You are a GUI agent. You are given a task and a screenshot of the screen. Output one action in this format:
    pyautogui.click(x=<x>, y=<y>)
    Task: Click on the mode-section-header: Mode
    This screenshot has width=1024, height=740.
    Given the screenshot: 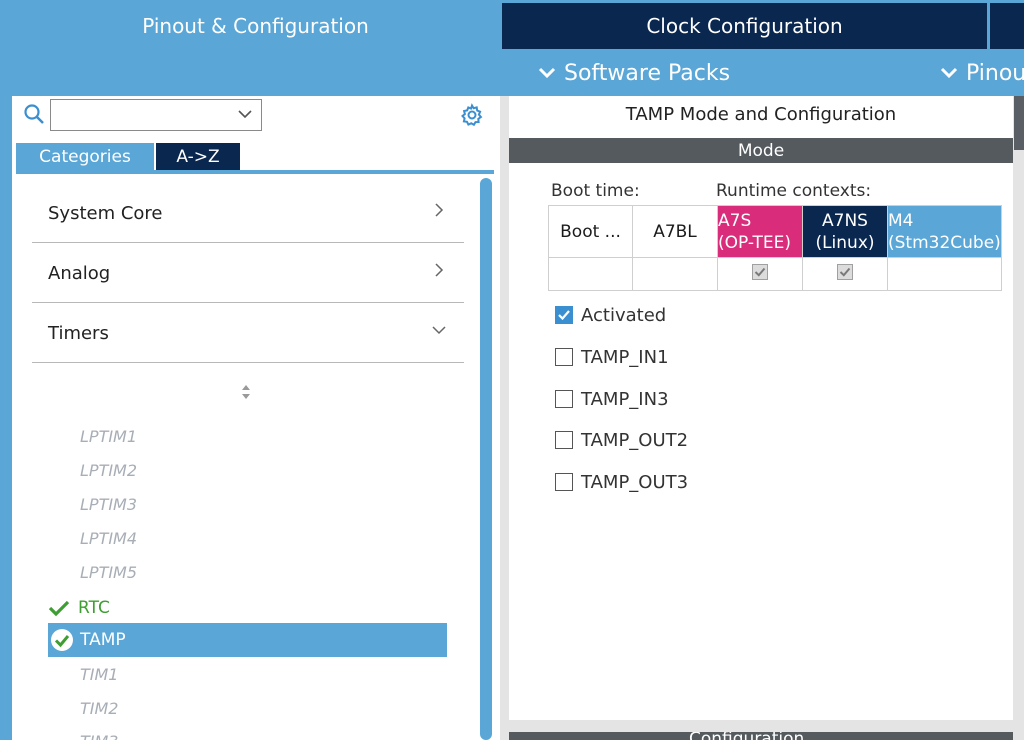 What is the action you would take?
    pyautogui.click(x=761, y=150)
    